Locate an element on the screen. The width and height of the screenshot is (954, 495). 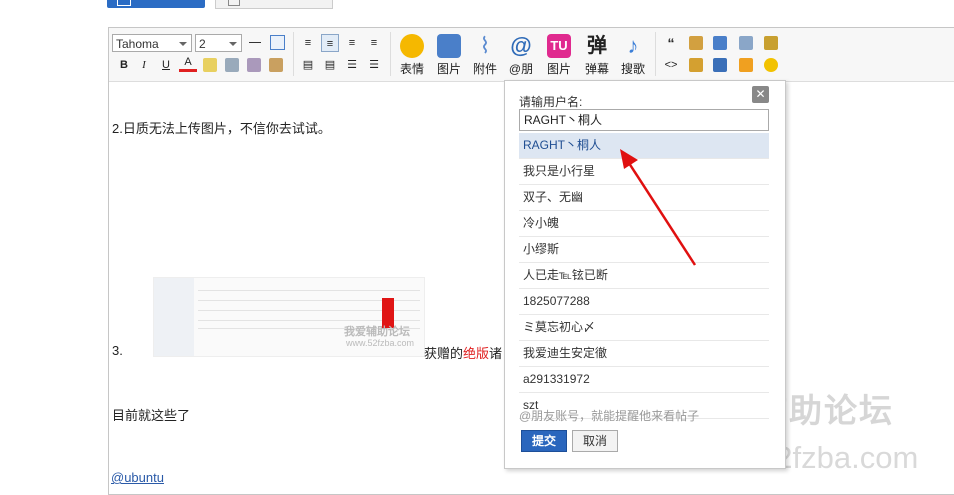
tu-image-button: TU 图片 is located at coordinates (559, 55).